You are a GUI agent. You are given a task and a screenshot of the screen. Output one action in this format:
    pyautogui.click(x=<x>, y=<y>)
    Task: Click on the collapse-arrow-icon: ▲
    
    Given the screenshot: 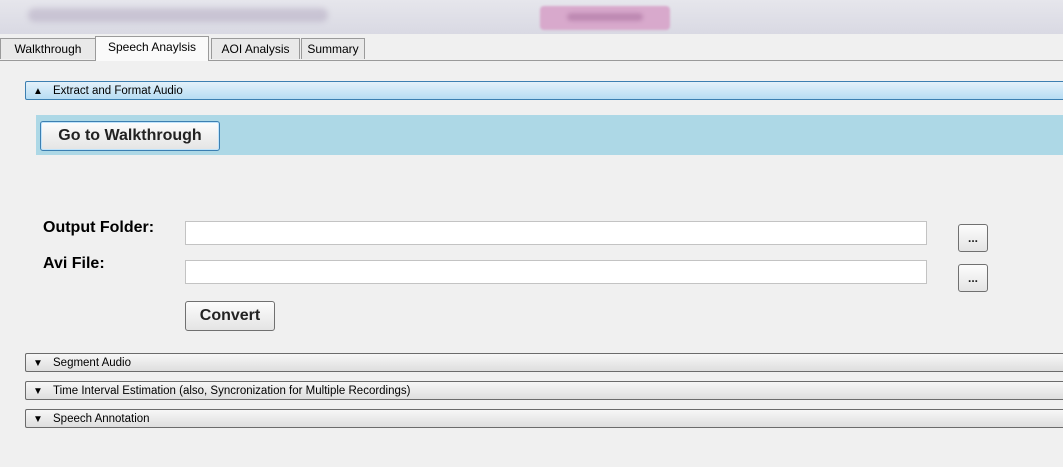 What is the action you would take?
    pyautogui.click(x=38, y=91)
    